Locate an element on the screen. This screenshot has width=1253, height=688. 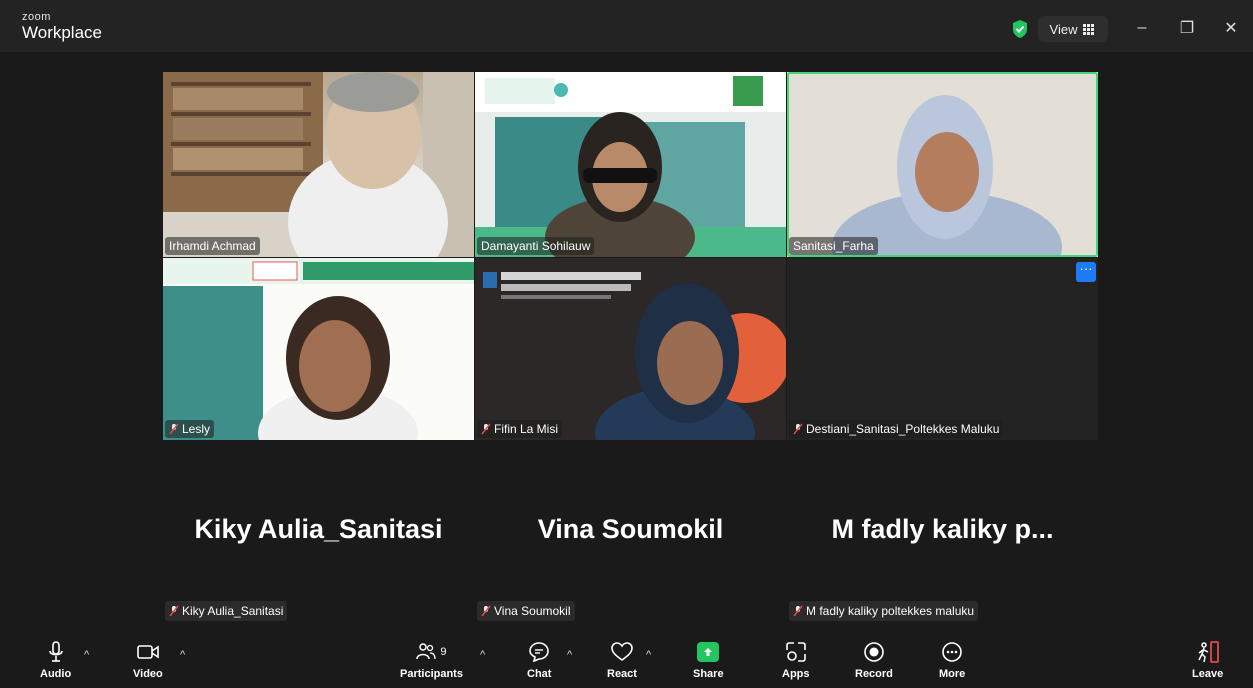
chat-button: Chat is located at coordinates (539, 660).